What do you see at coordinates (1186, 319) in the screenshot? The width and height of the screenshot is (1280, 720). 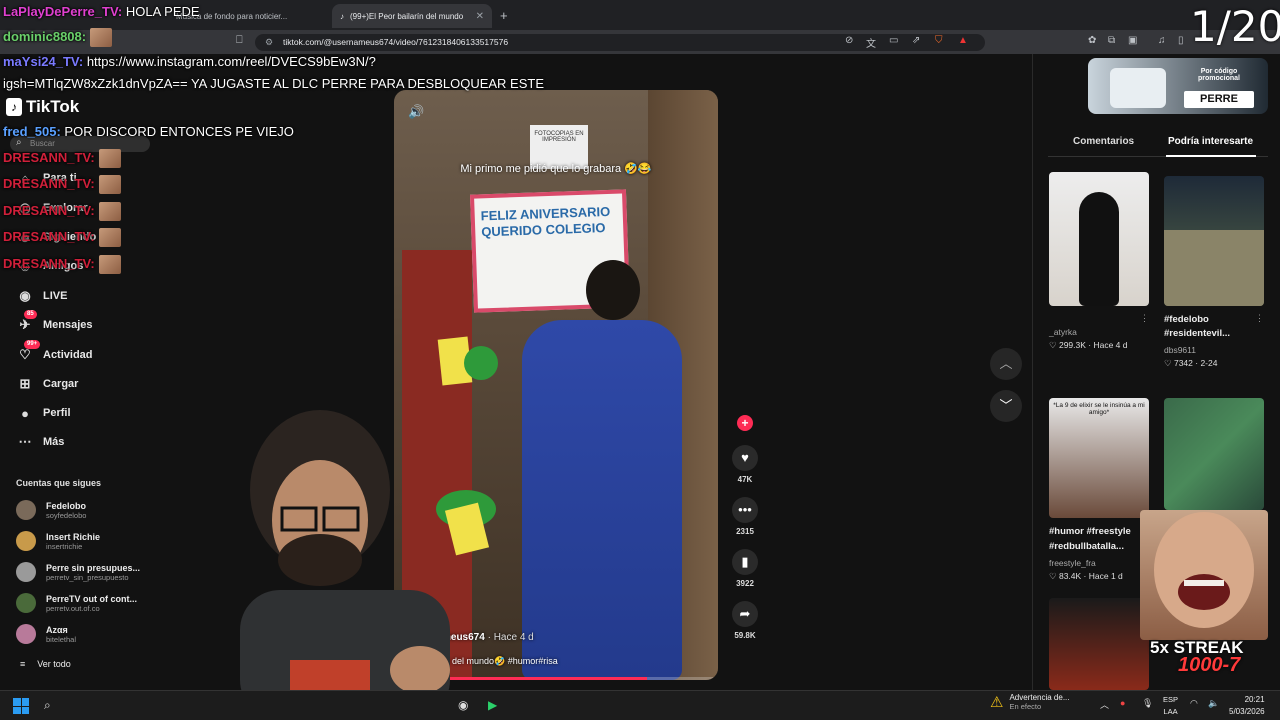 I see `suggested-caption: #fedelobo` at bounding box center [1186, 319].